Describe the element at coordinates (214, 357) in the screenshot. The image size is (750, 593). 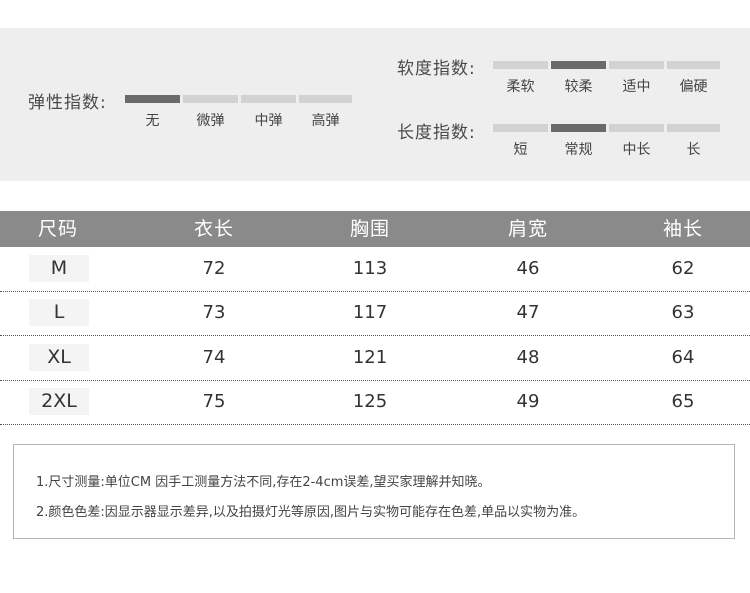
I see `length-cell: 74` at that location.